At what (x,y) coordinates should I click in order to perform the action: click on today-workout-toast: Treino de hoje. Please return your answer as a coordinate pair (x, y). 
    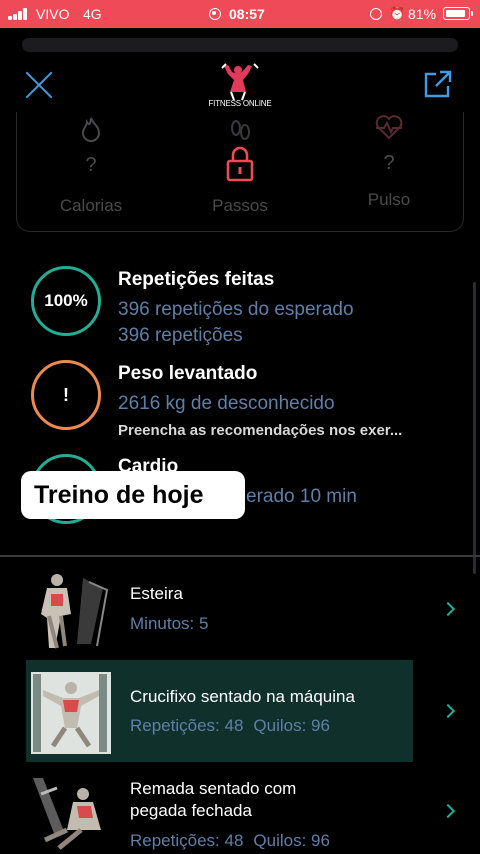
    Looking at the image, I should click on (133, 495).